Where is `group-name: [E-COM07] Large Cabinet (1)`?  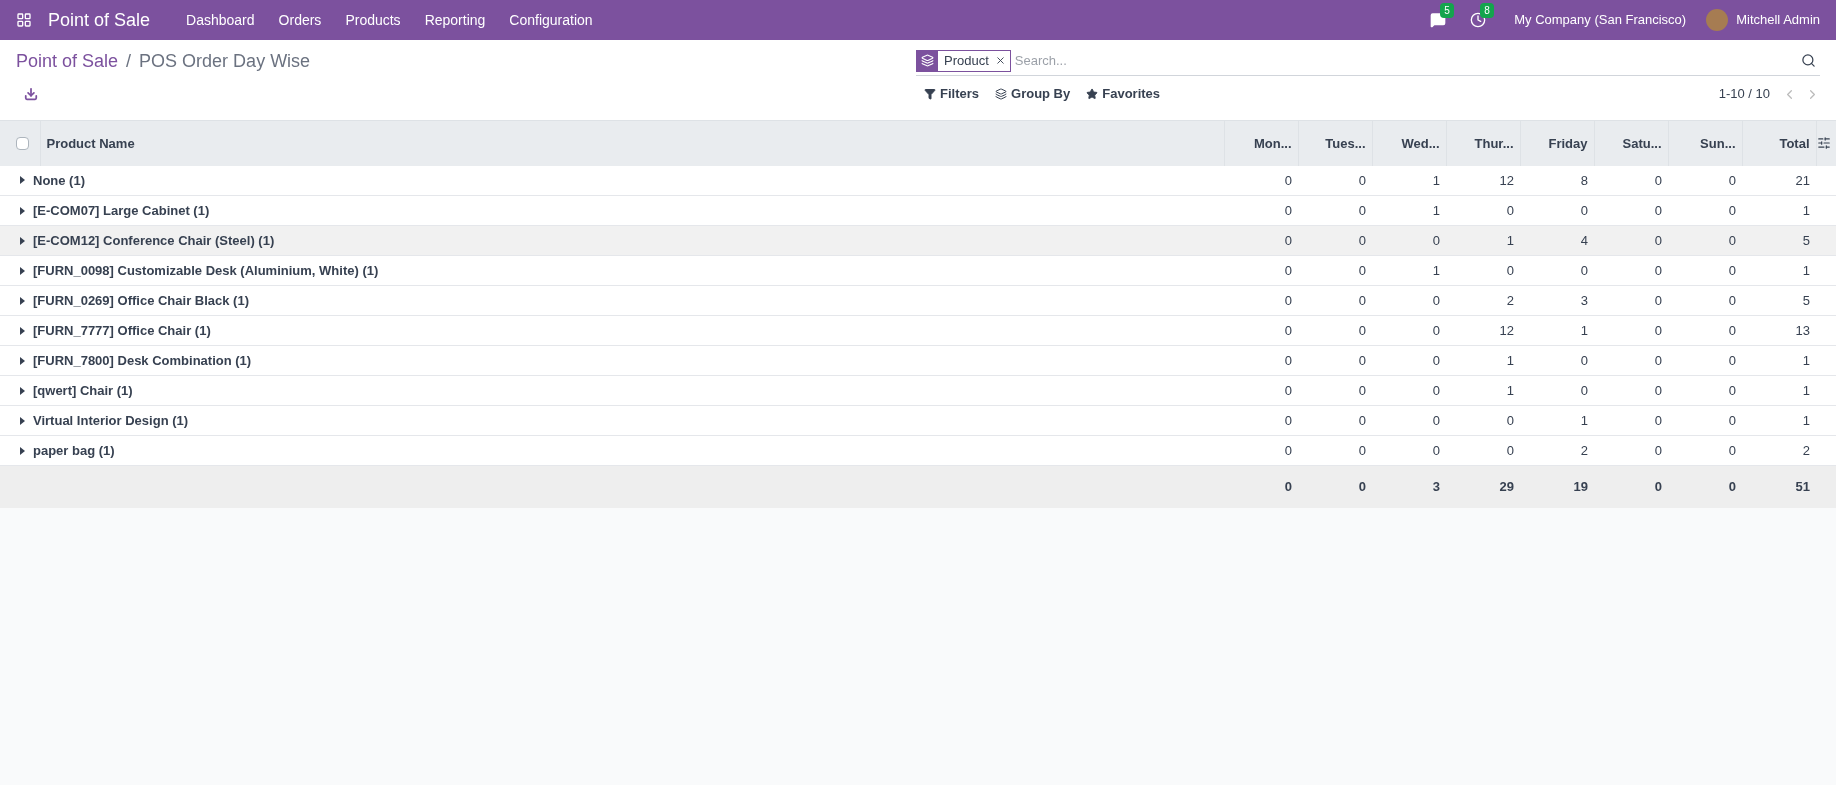
group-name: [E-COM07] Large Cabinet (1) is located at coordinates (121, 210).